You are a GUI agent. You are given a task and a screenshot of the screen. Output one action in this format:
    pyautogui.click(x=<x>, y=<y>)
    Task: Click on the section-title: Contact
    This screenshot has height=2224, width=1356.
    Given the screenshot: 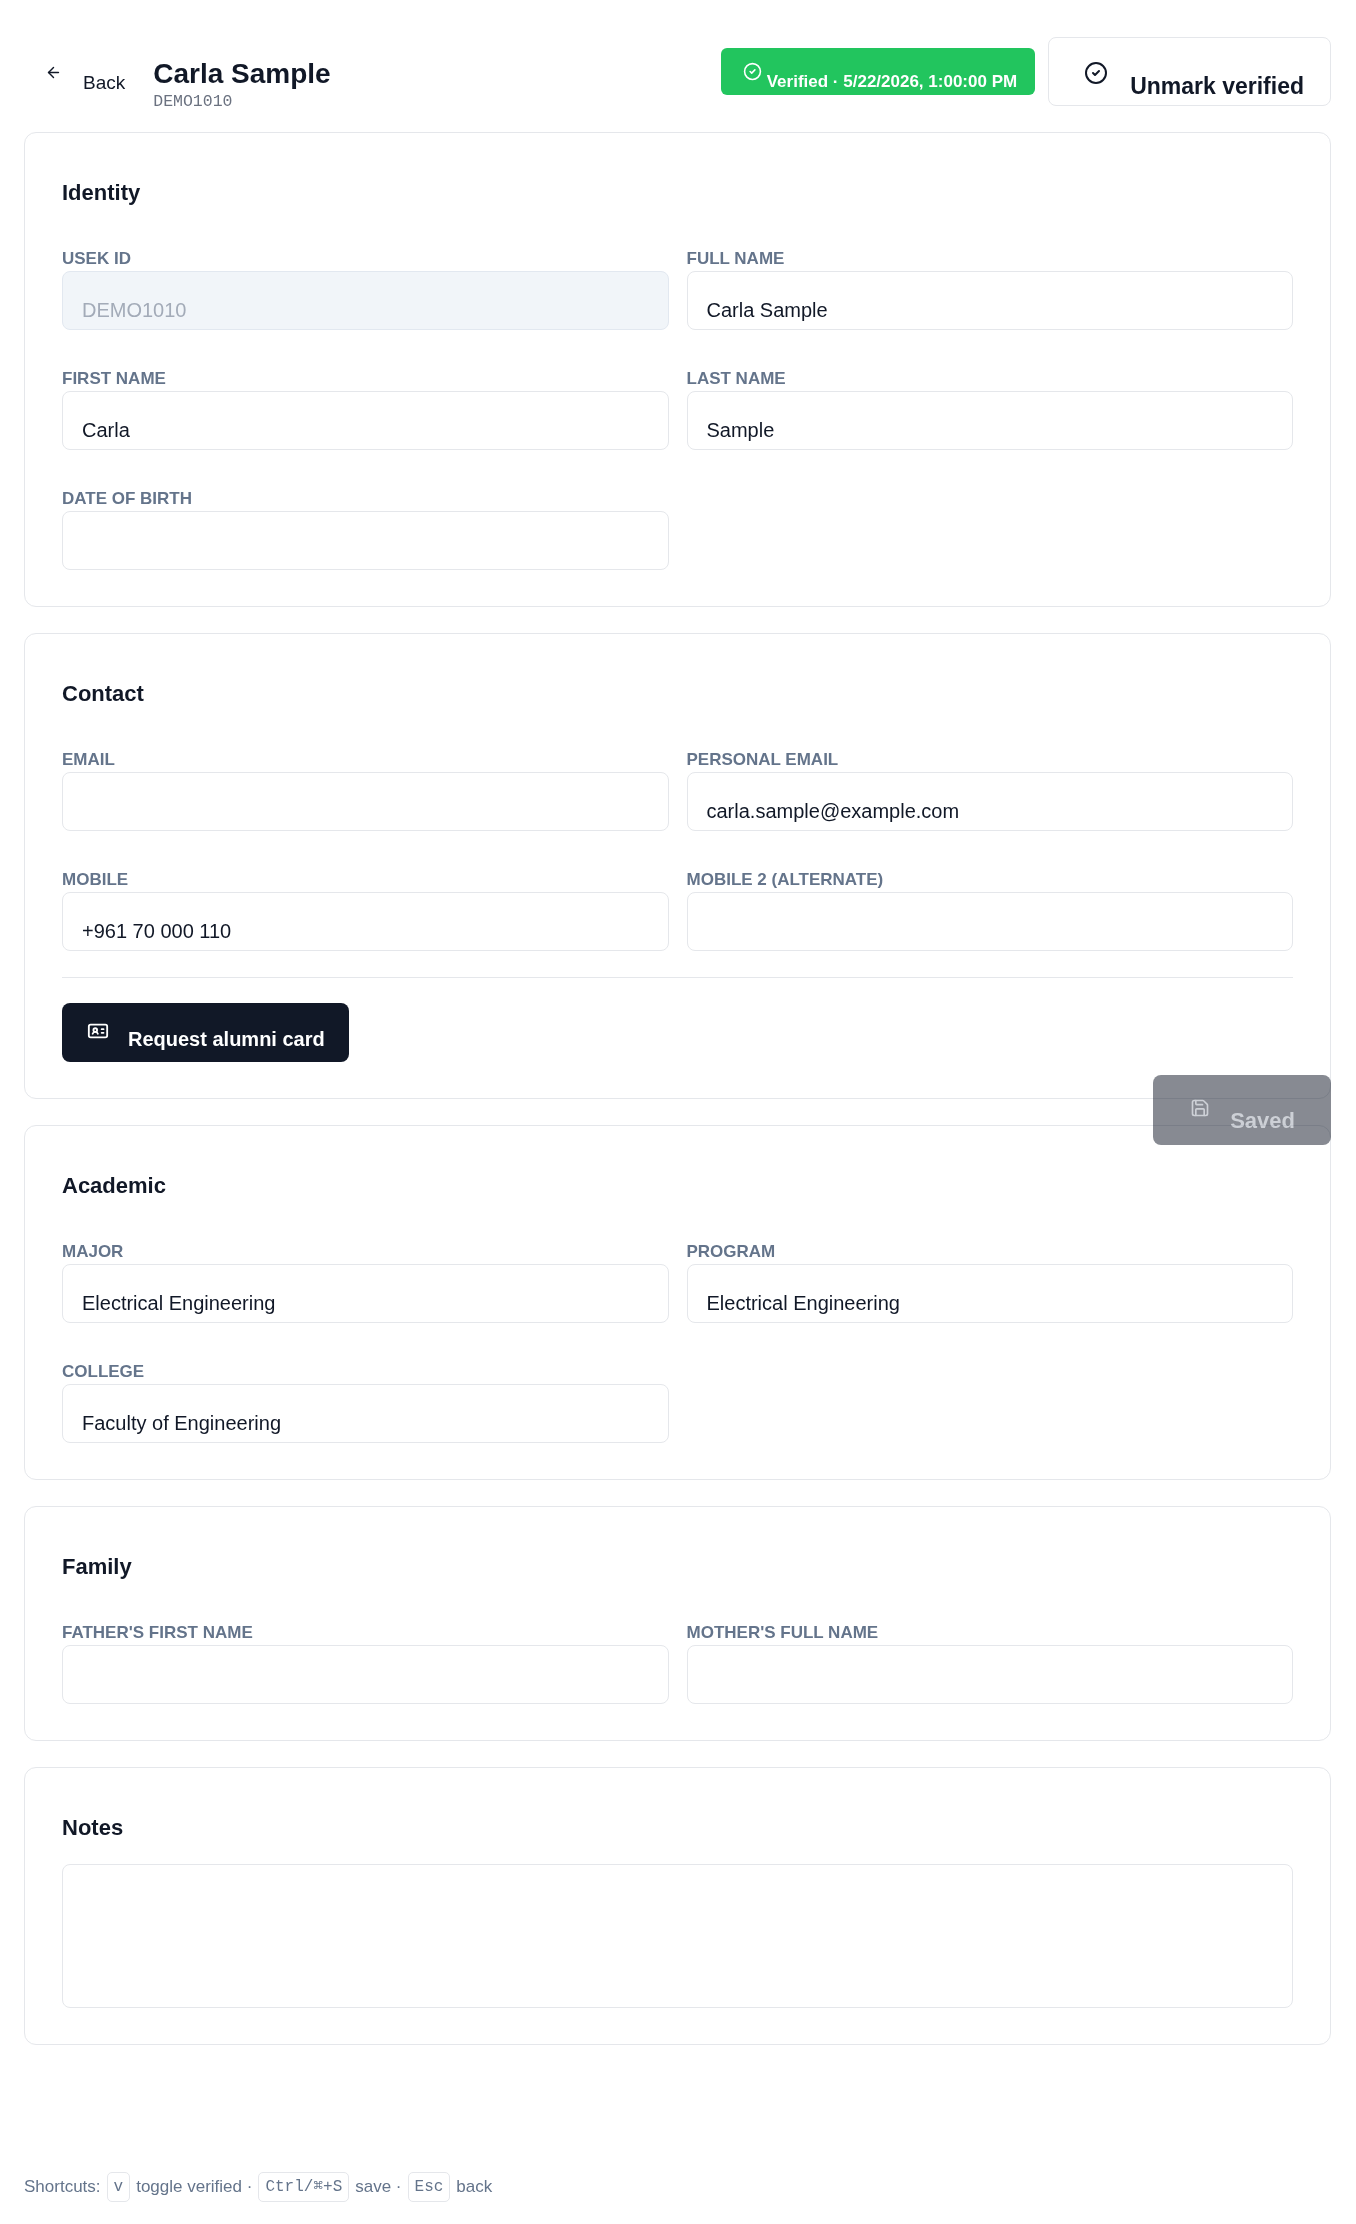 What is the action you would take?
    pyautogui.click(x=103, y=694)
    